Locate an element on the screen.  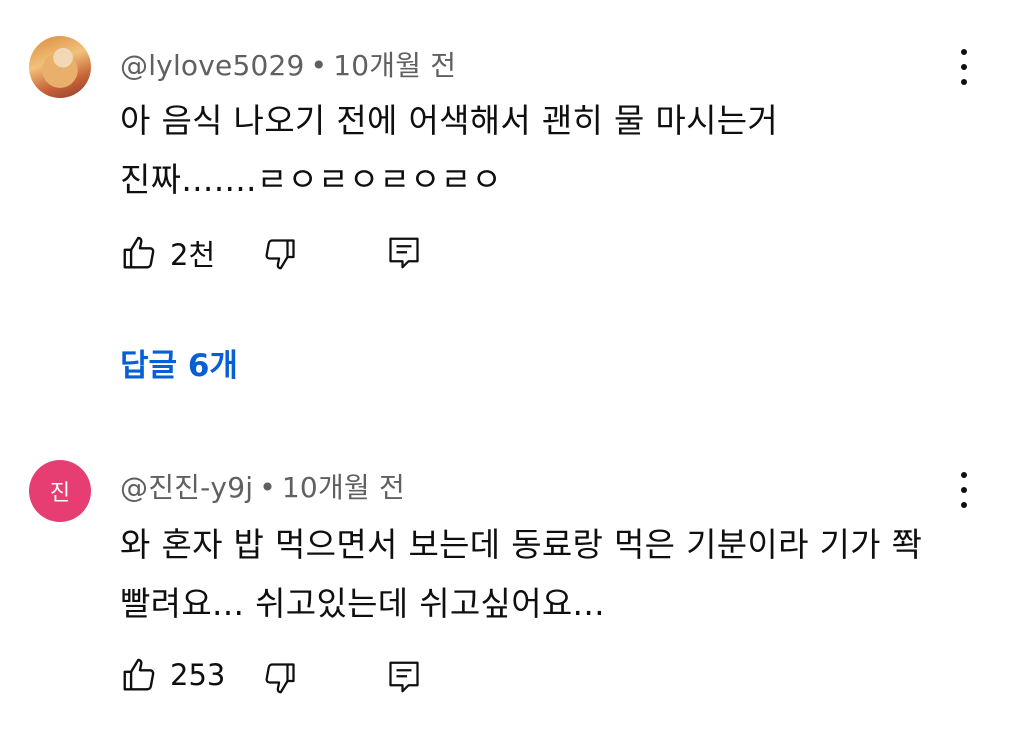
view-replies-link: 답글 6개 is located at coordinates (179, 362).